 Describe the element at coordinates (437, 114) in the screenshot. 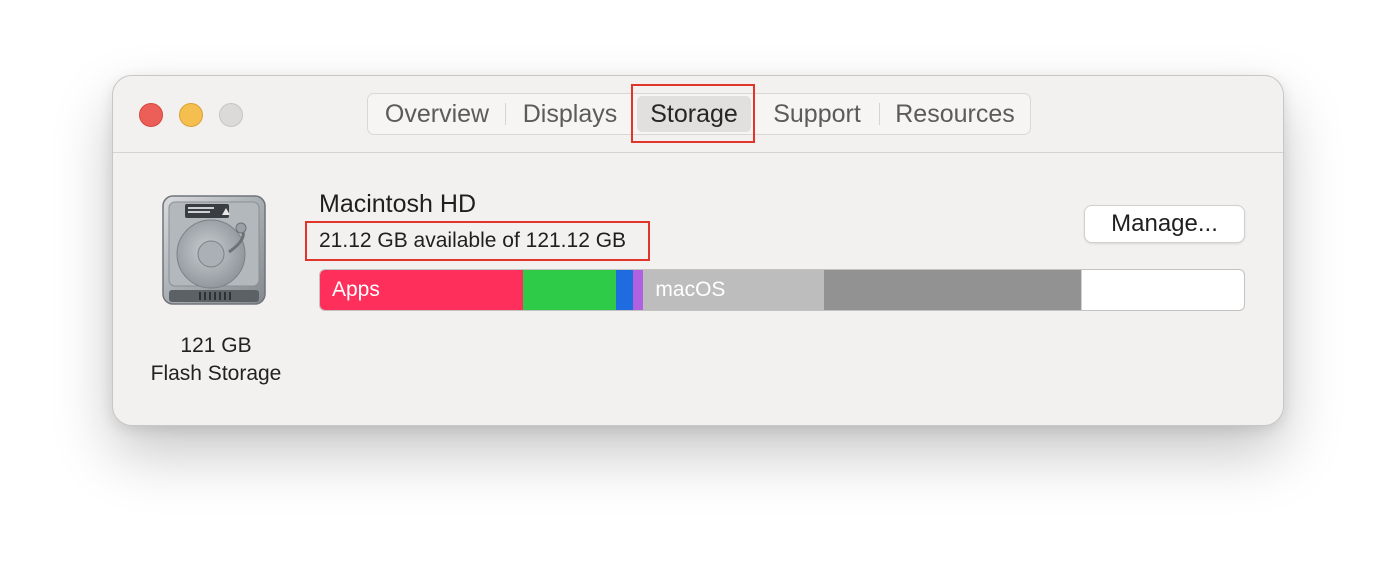

I see `tab-overview: Overview` at that location.